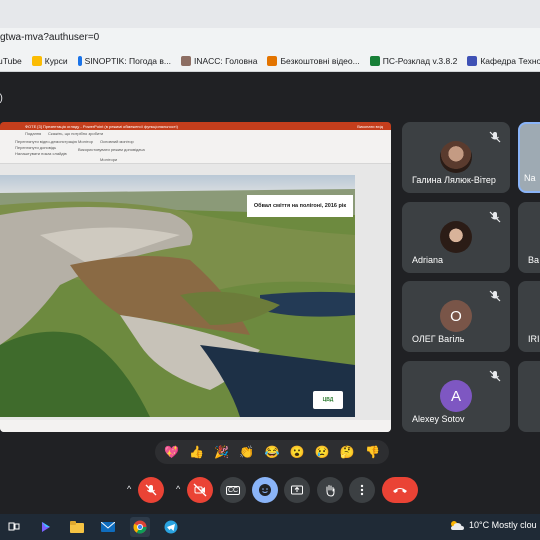 This screenshot has height=540, width=540. What do you see at coordinates (33, 133) in the screenshot?
I see `ribbon-tab: Подання` at bounding box center [33, 133].